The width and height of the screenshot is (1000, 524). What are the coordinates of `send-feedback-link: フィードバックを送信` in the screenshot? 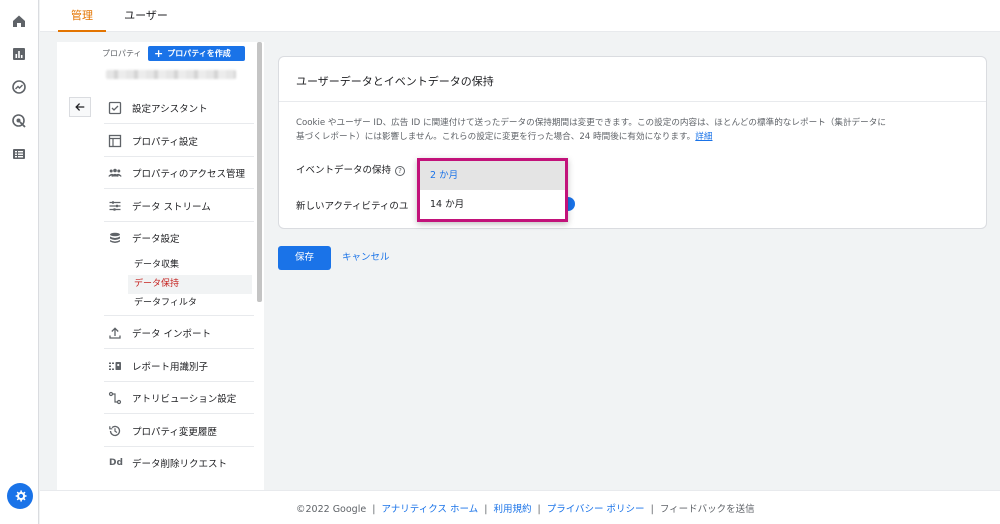 It's located at (707, 509).